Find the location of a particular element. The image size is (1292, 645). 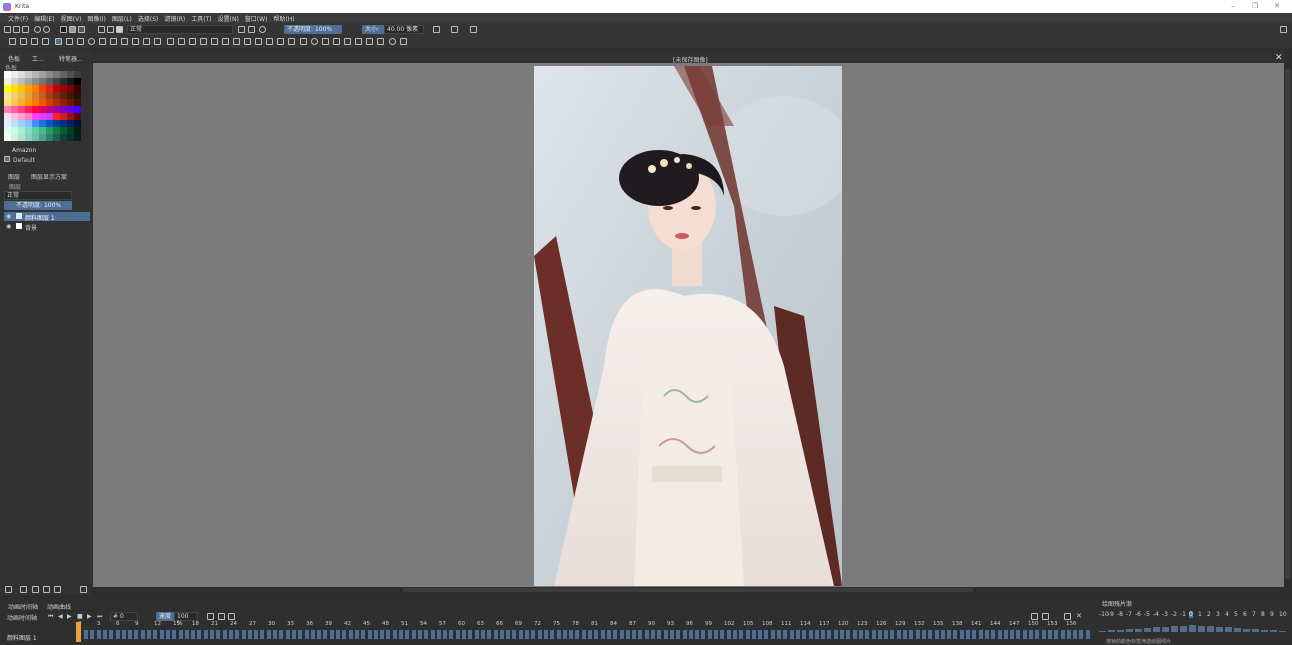

menu-file: 文件(F) is located at coordinates (18, 18).